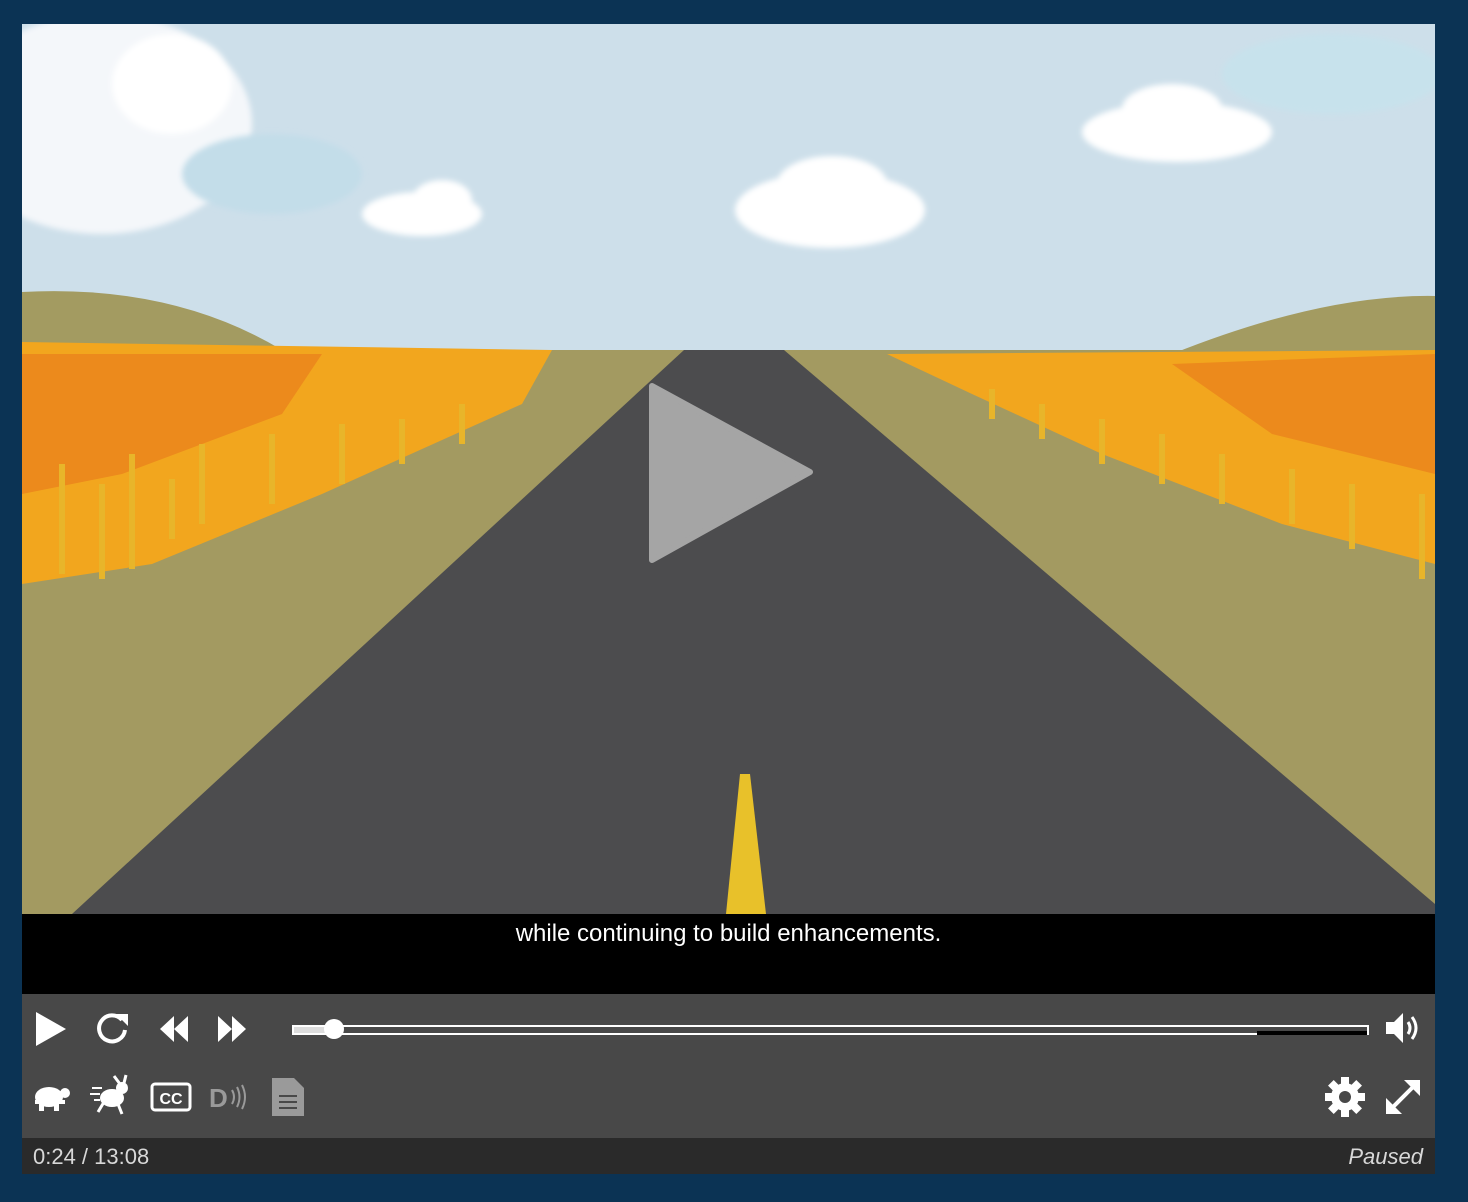  I want to click on big-play-icon, so click(733, 472).